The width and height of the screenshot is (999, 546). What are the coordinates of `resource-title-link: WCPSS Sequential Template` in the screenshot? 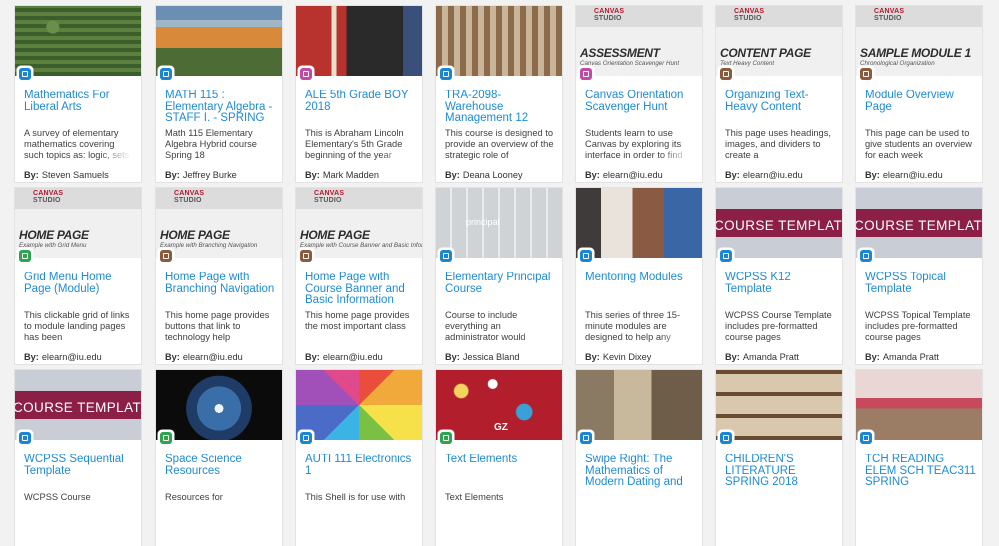 It's located at (80, 465).